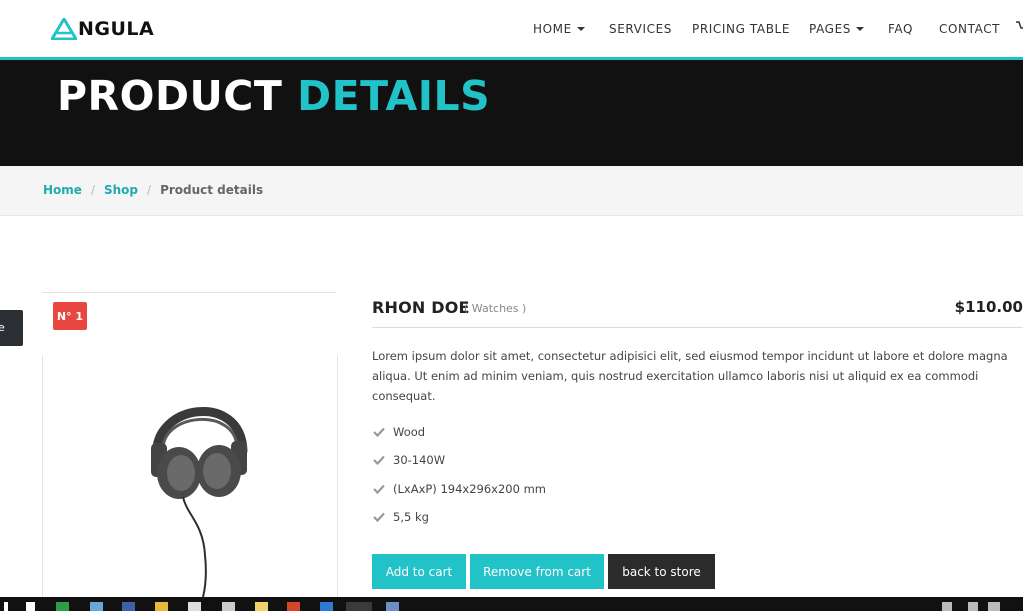 This screenshot has height=611, width=1023. I want to click on logo-a-icon, so click(64, 29).